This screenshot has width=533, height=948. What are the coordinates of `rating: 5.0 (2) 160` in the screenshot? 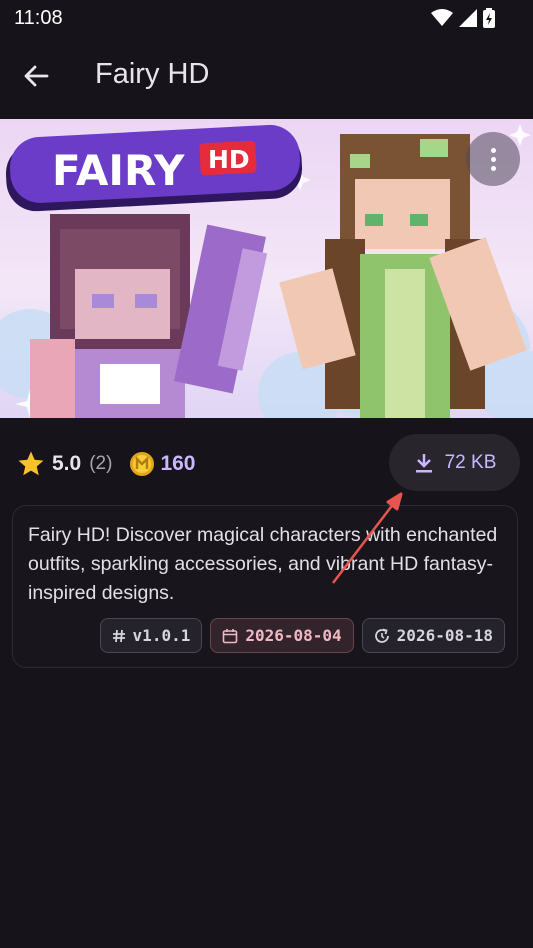 It's located at (105, 464).